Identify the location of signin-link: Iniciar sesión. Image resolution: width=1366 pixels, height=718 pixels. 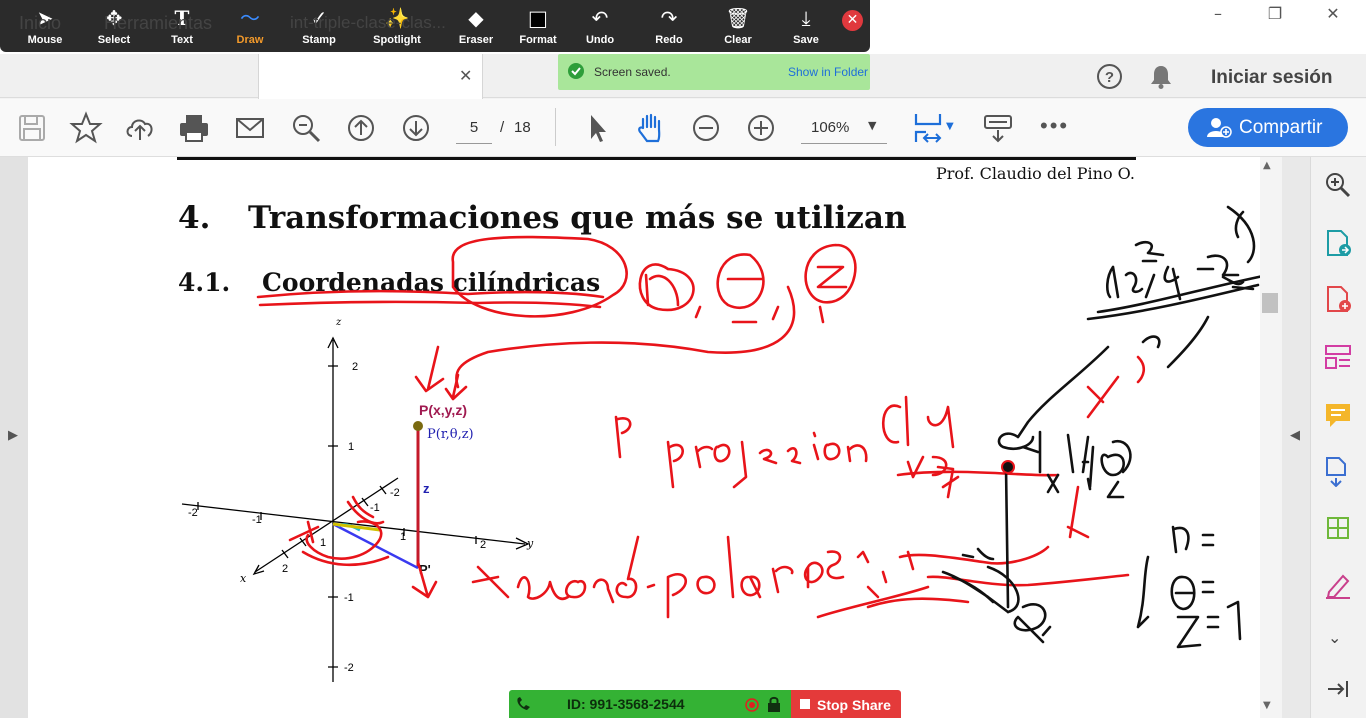
(1271, 78).